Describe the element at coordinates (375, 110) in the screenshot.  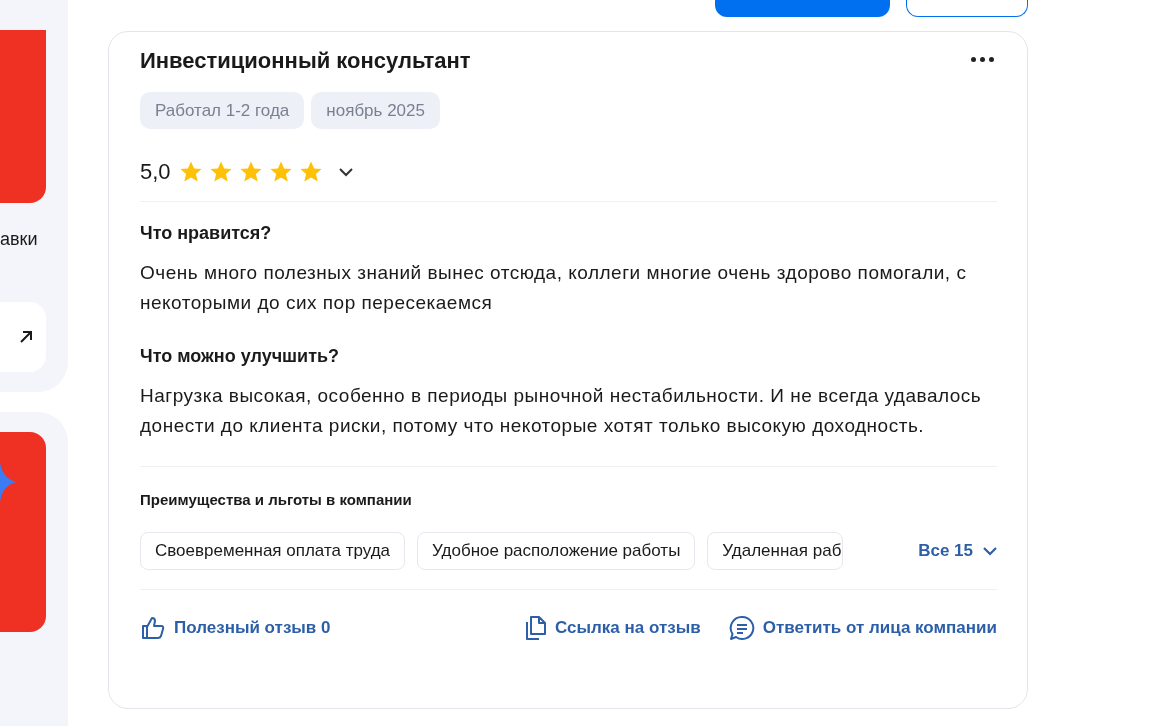
I see `tag: ноябрь 2025` at that location.